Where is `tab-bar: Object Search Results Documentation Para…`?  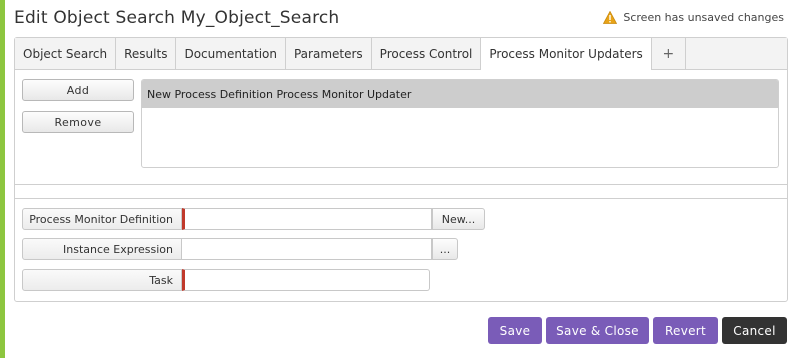 tab-bar: Object Search Results Documentation Para… is located at coordinates (401, 54).